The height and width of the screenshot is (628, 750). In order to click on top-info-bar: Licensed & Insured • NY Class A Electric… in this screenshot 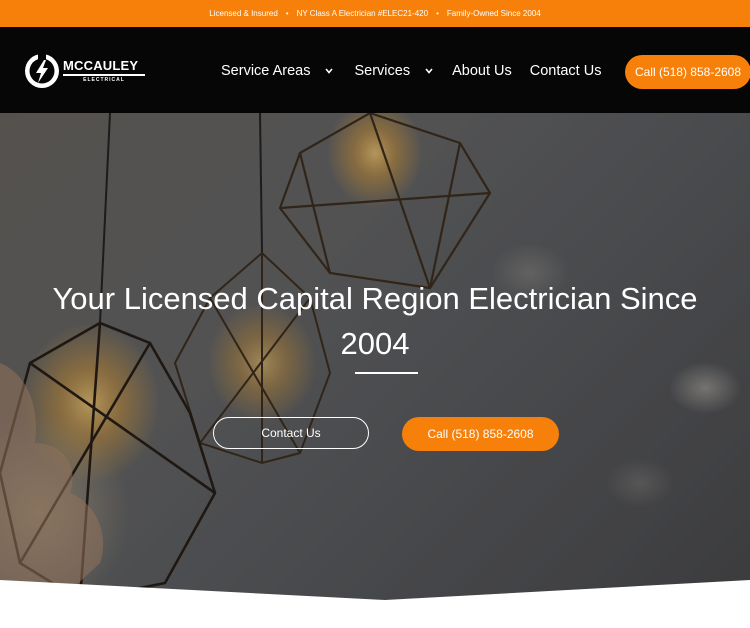, I will do `click(375, 13)`.